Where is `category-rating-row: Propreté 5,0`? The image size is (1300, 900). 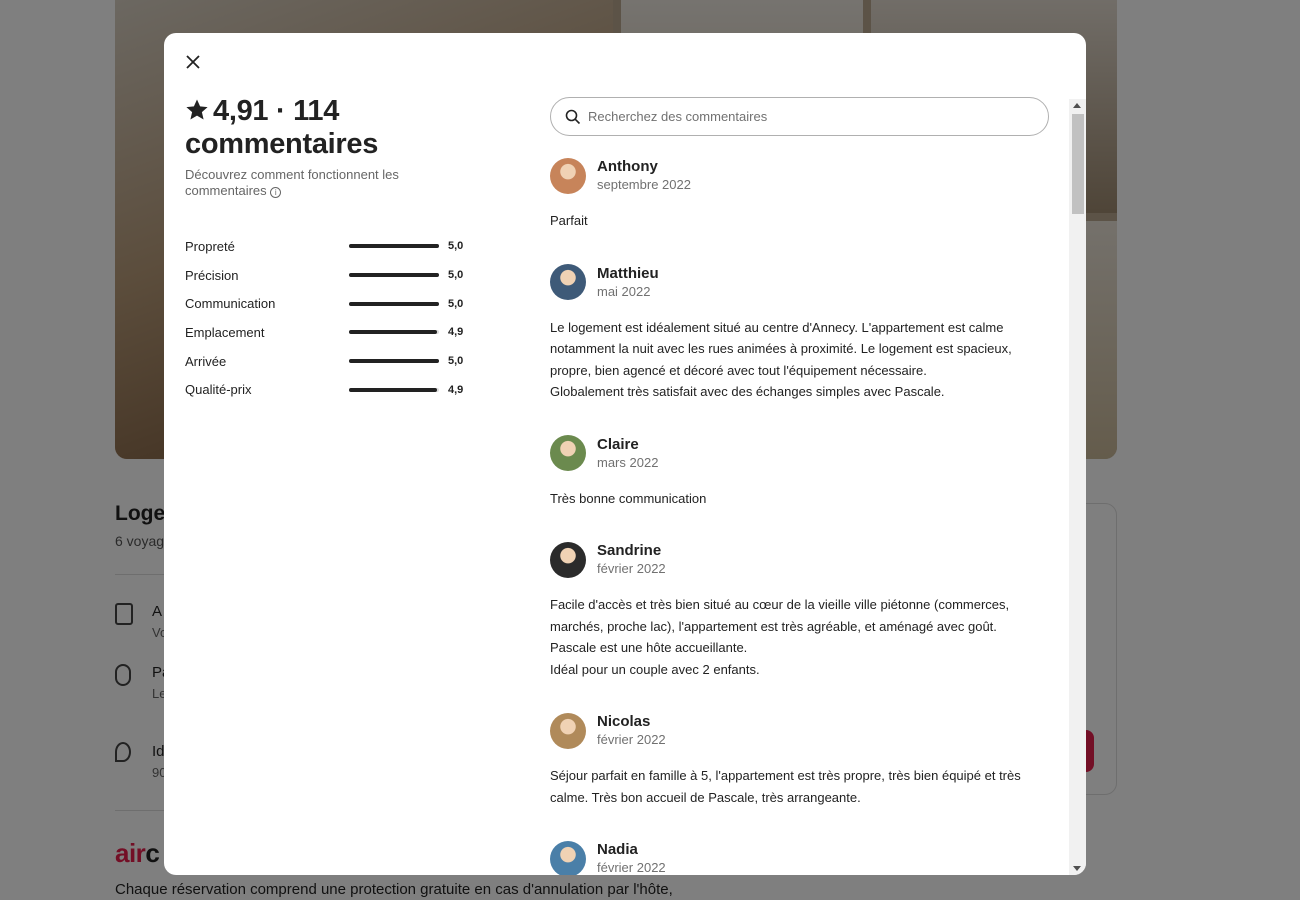
category-rating-row: Propreté 5,0 is located at coordinates (330, 246).